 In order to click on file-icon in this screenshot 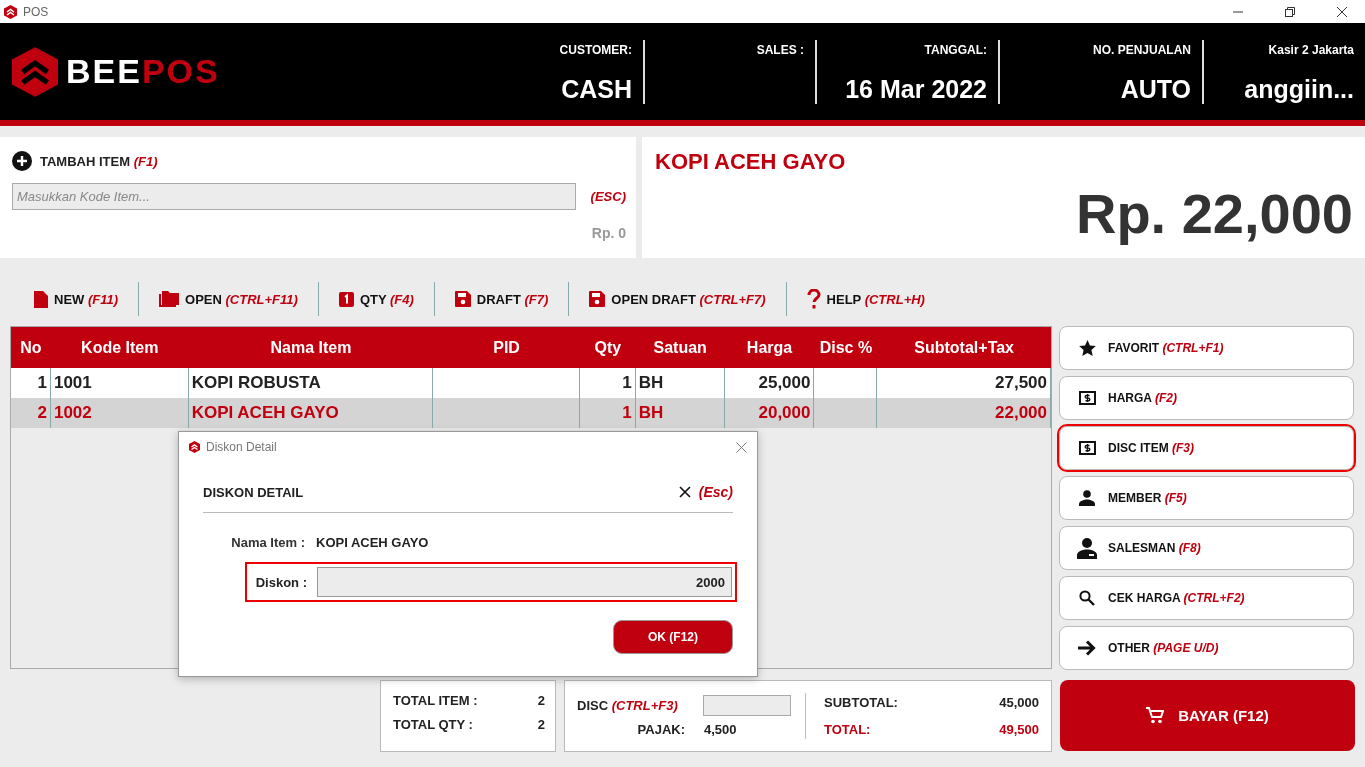, I will do `click(41, 299)`.